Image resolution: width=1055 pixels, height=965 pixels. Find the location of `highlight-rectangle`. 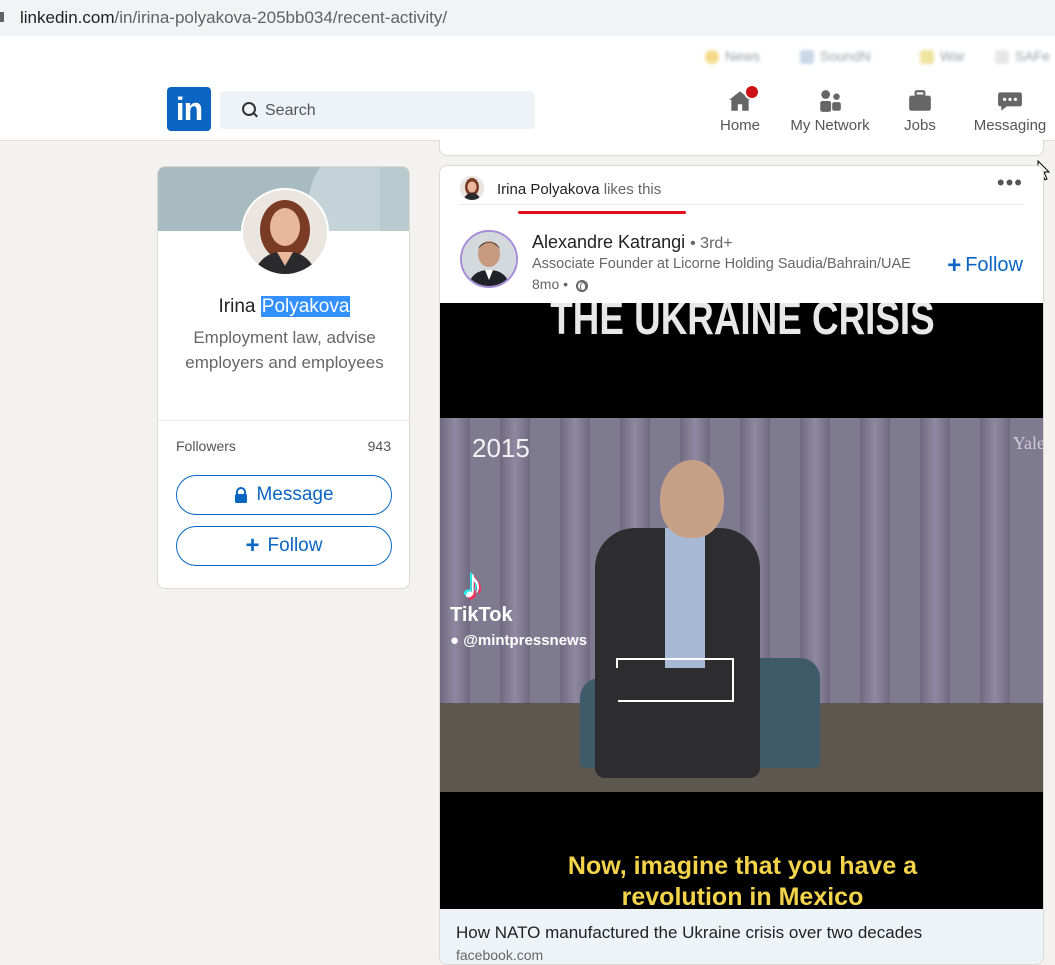

highlight-rectangle is located at coordinates (675, 680).